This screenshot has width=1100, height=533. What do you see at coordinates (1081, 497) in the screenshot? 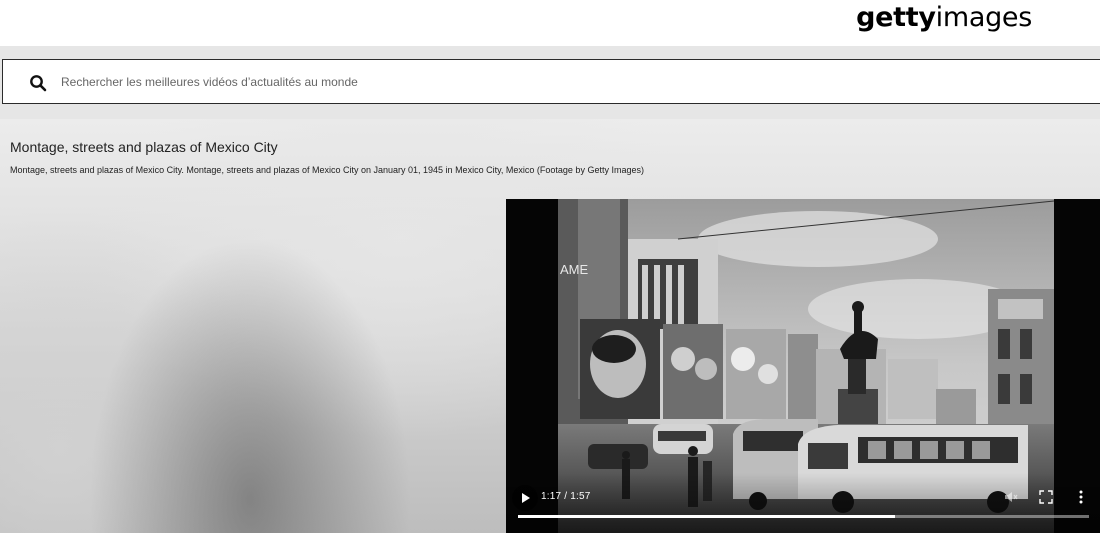
I see `more-options-icon` at bounding box center [1081, 497].